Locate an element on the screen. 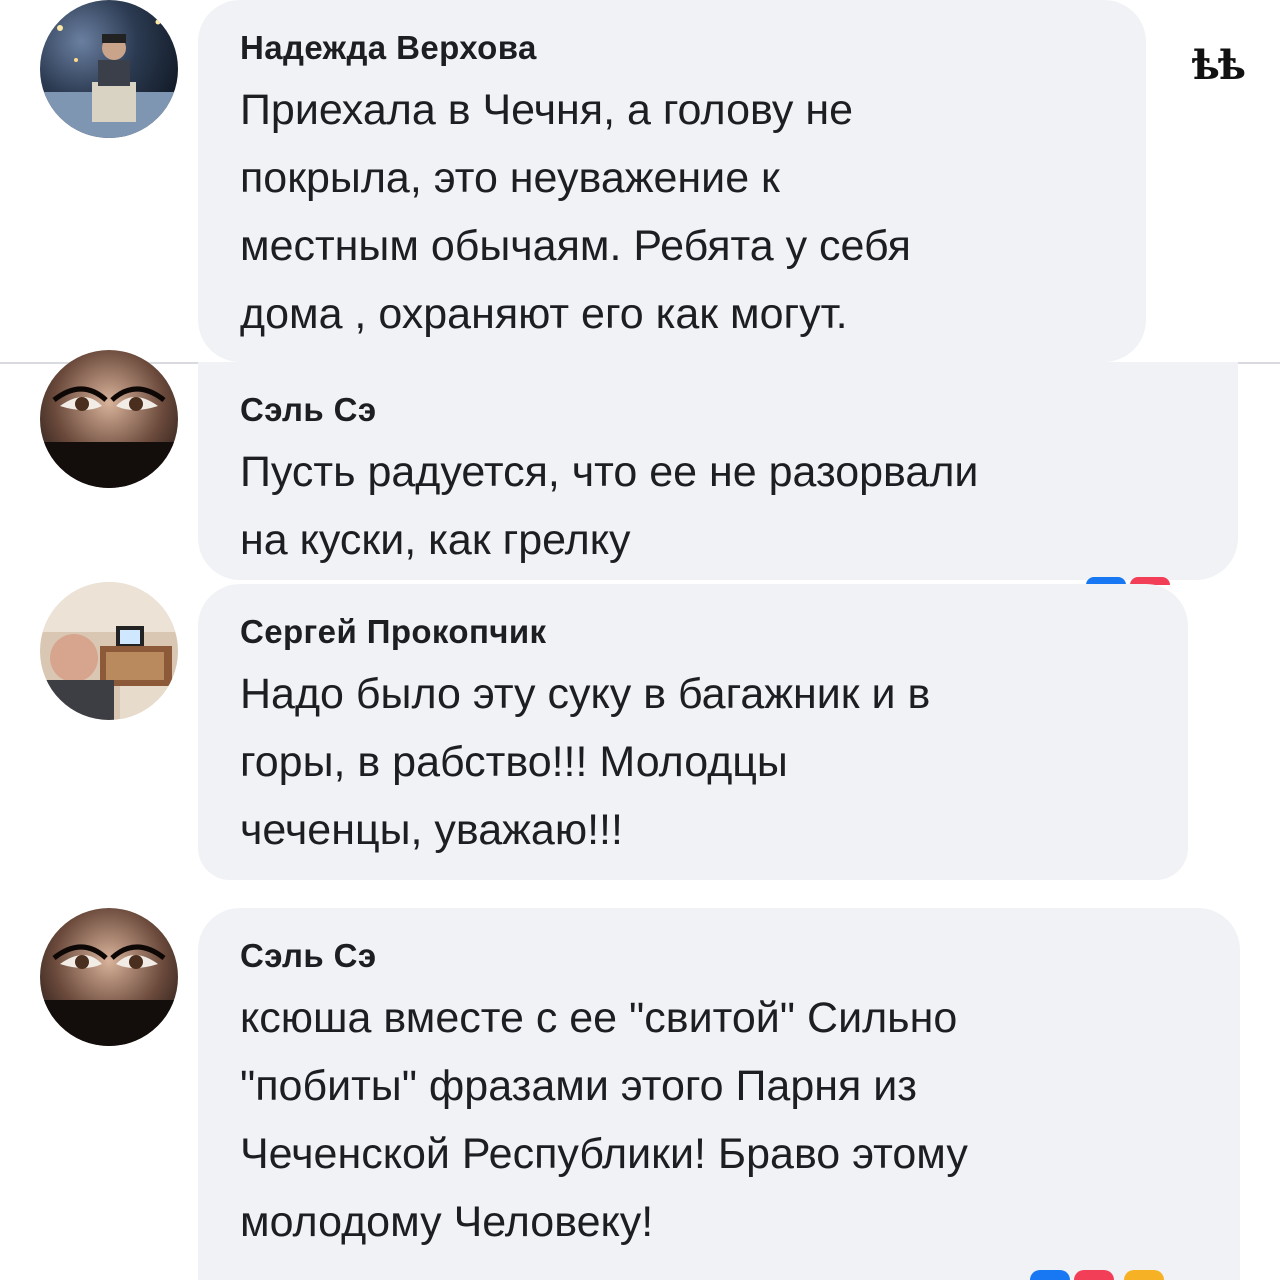  comment-author: Надежда Верхова is located at coordinates (673, 48).